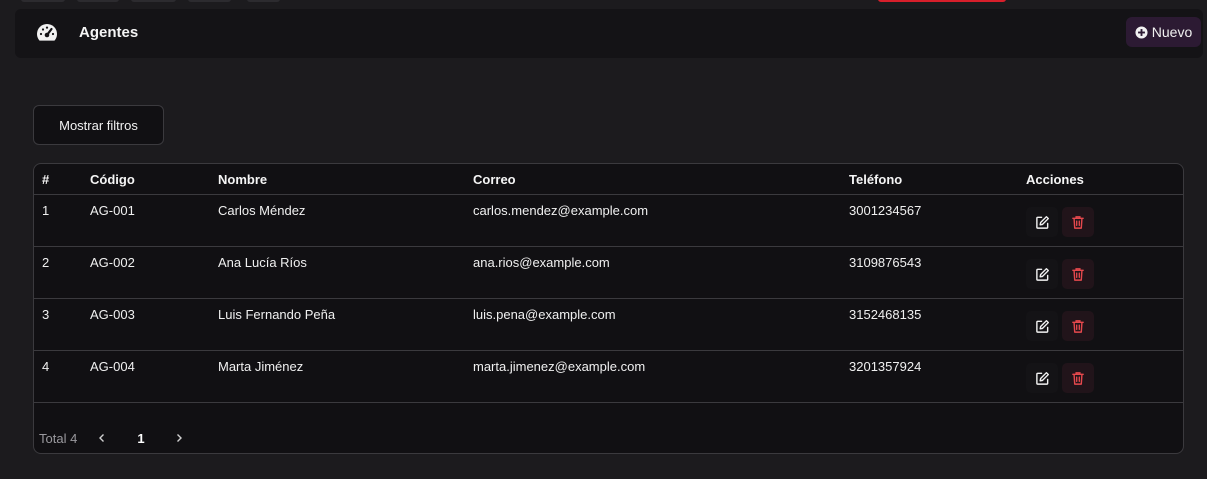  Describe the element at coordinates (603, 3) in the screenshot. I see `top-tab-strip` at that location.